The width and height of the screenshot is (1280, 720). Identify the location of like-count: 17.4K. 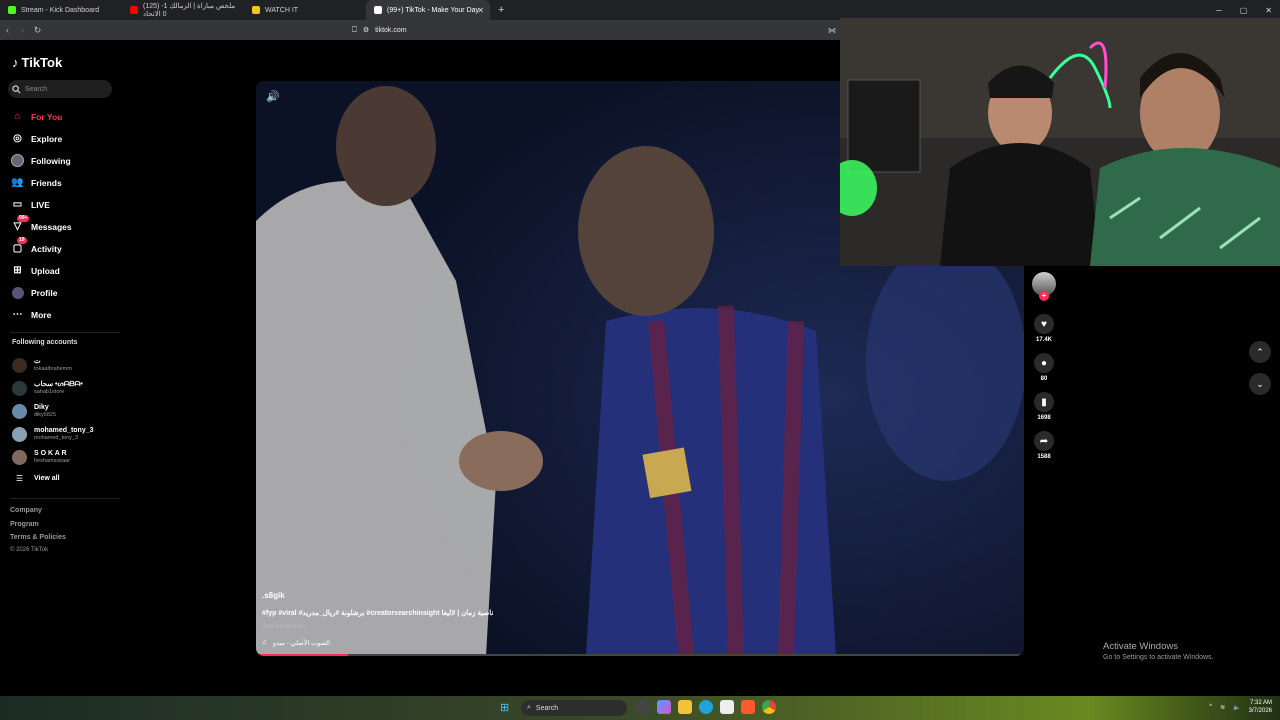
(1043, 340).